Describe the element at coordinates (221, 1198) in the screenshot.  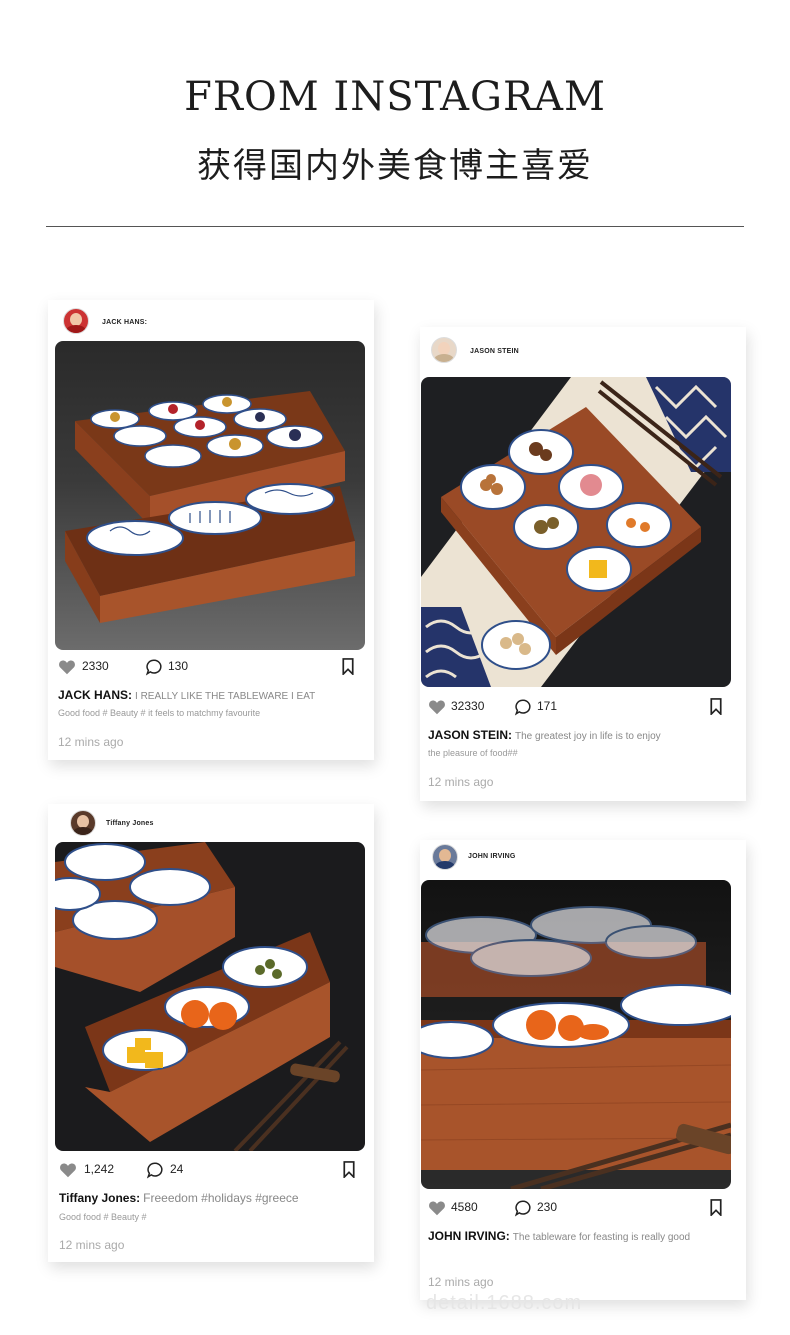
I see `caption-text: Freeedom #holidays #greece` at that location.